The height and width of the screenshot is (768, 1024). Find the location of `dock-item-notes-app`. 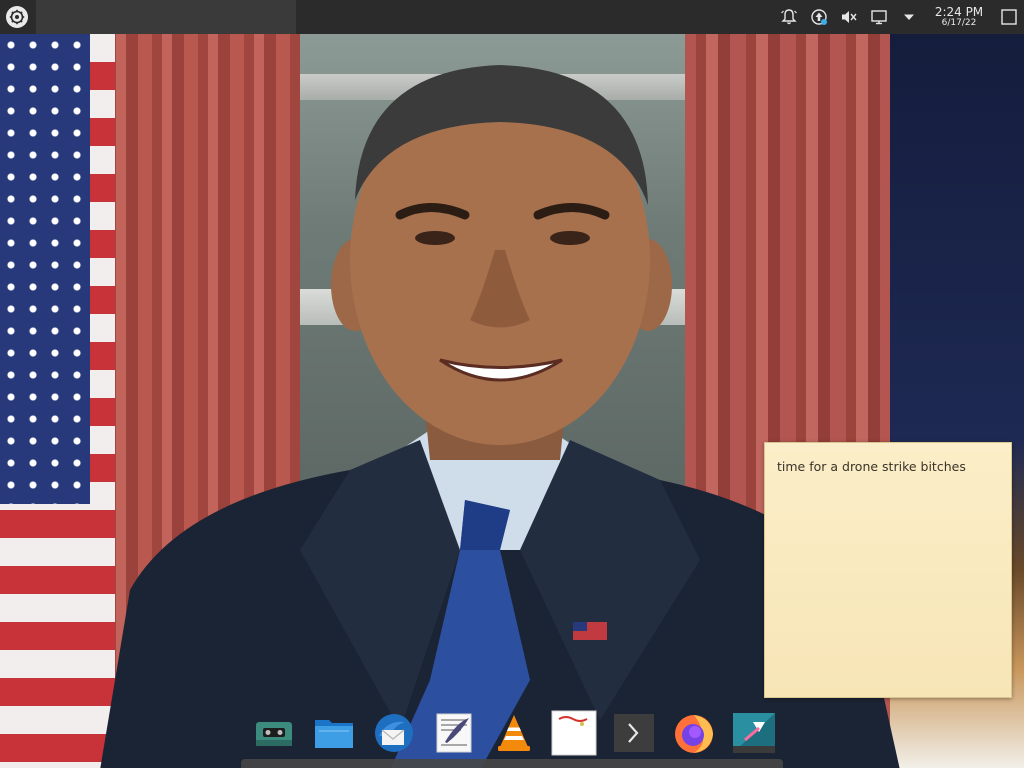

dock-item-notes-app is located at coordinates (574, 733).